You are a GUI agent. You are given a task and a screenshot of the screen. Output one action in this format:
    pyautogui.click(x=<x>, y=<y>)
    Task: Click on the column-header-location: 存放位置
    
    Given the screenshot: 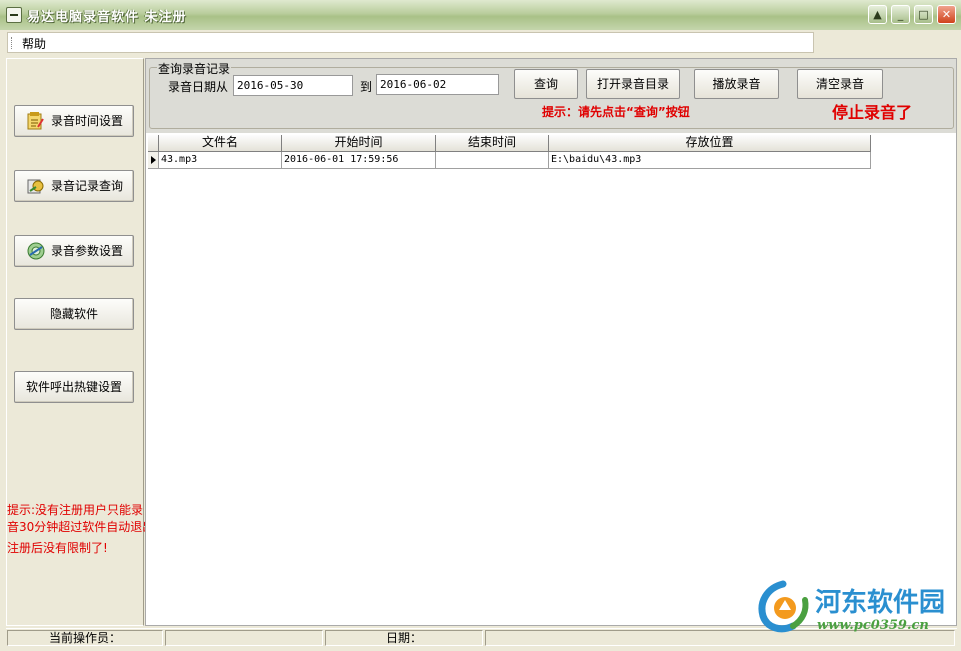 What is the action you would take?
    pyautogui.click(x=710, y=143)
    